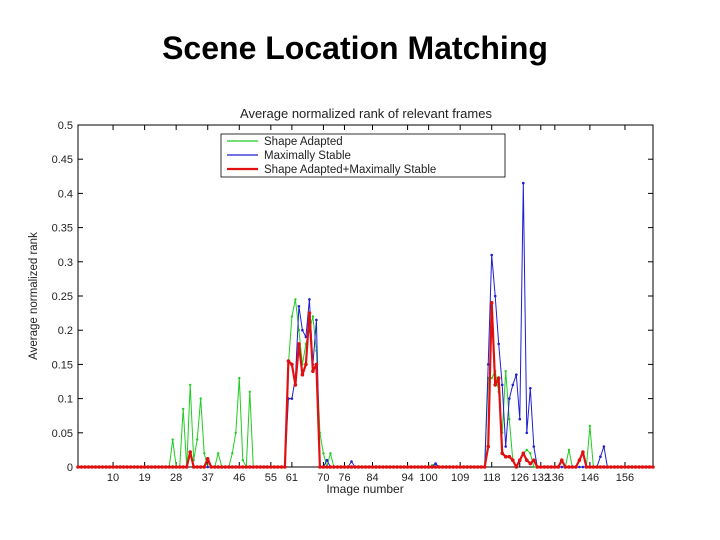  I want to click on x-tick-label: 118, so click(492, 478).